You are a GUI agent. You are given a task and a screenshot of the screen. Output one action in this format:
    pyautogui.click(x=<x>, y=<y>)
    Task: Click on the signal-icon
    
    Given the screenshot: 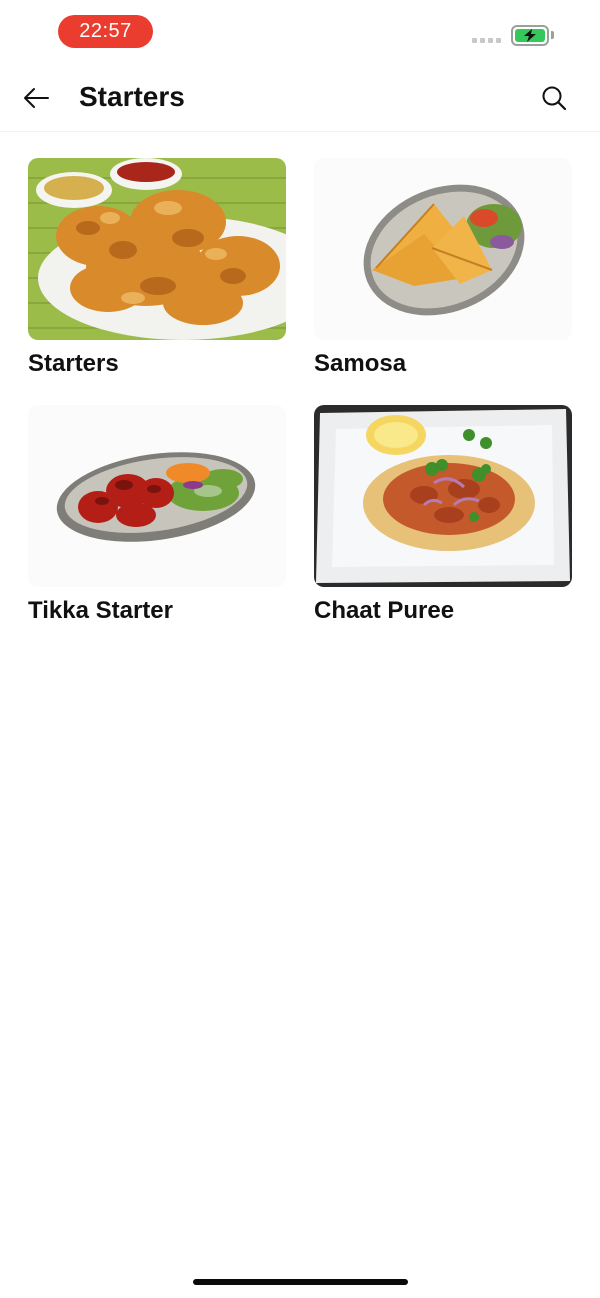 What is the action you would take?
    pyautogui.click(x=486, y=40)
    